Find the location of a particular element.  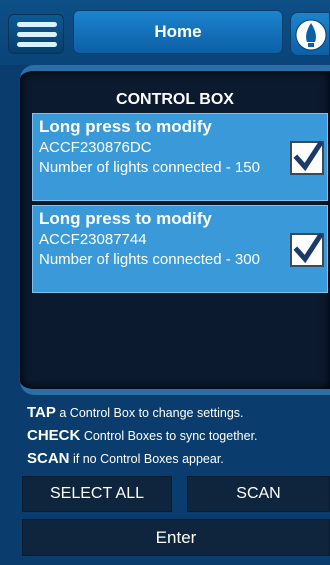

instruction-tap: TAP a Control Box to change settings. is located at coordinates (135, 412).